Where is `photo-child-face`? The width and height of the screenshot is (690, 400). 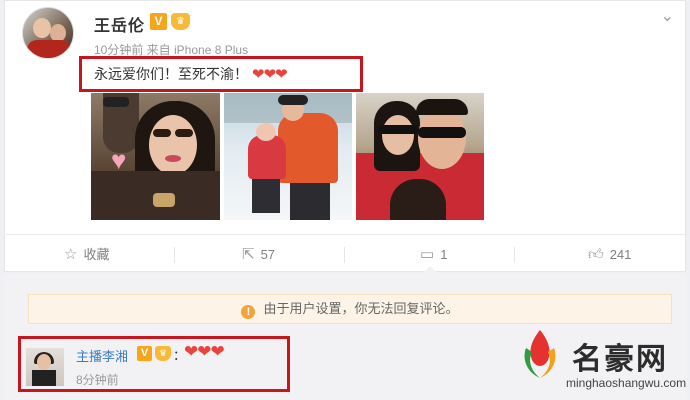
photo-child-face is located at coordinates (266, 132).